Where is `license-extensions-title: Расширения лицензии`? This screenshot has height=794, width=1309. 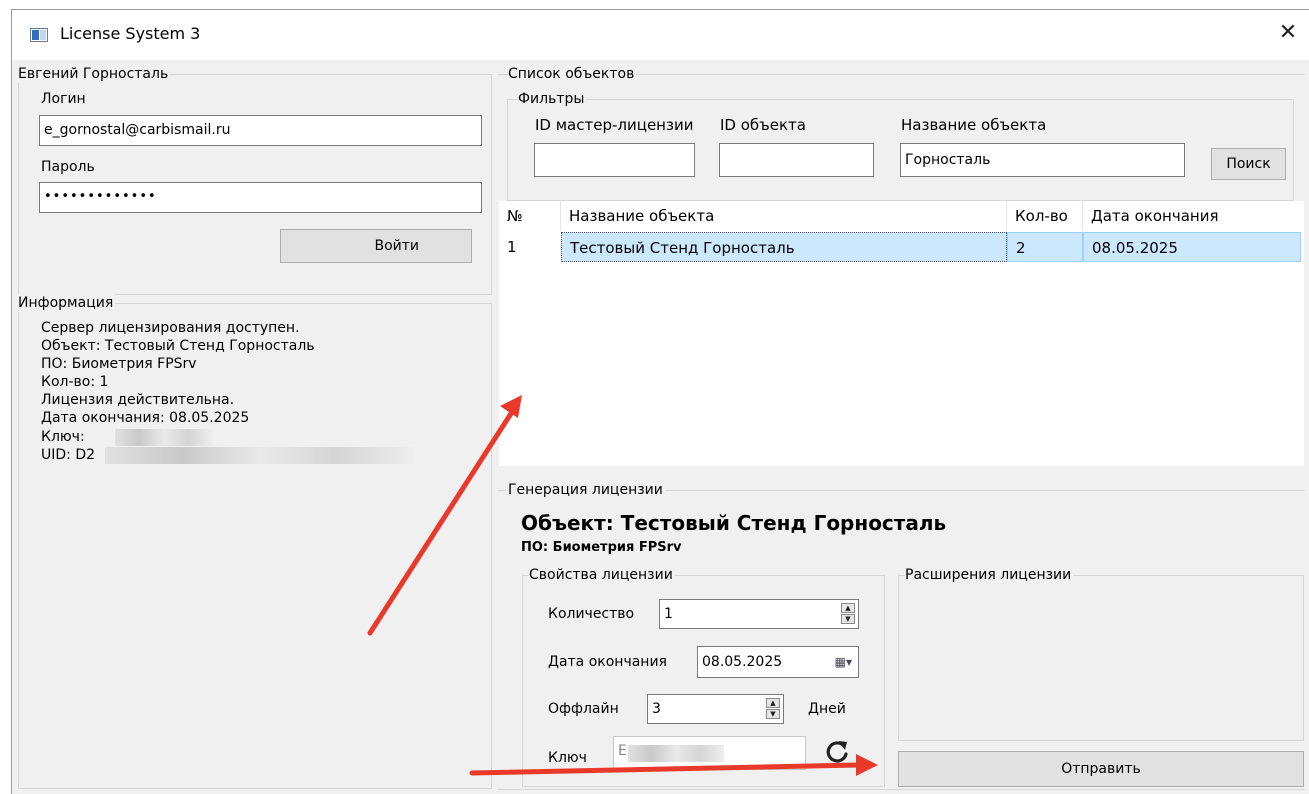 license-extensions-title: Расширения лицензии is located at coordinates (989, 575).